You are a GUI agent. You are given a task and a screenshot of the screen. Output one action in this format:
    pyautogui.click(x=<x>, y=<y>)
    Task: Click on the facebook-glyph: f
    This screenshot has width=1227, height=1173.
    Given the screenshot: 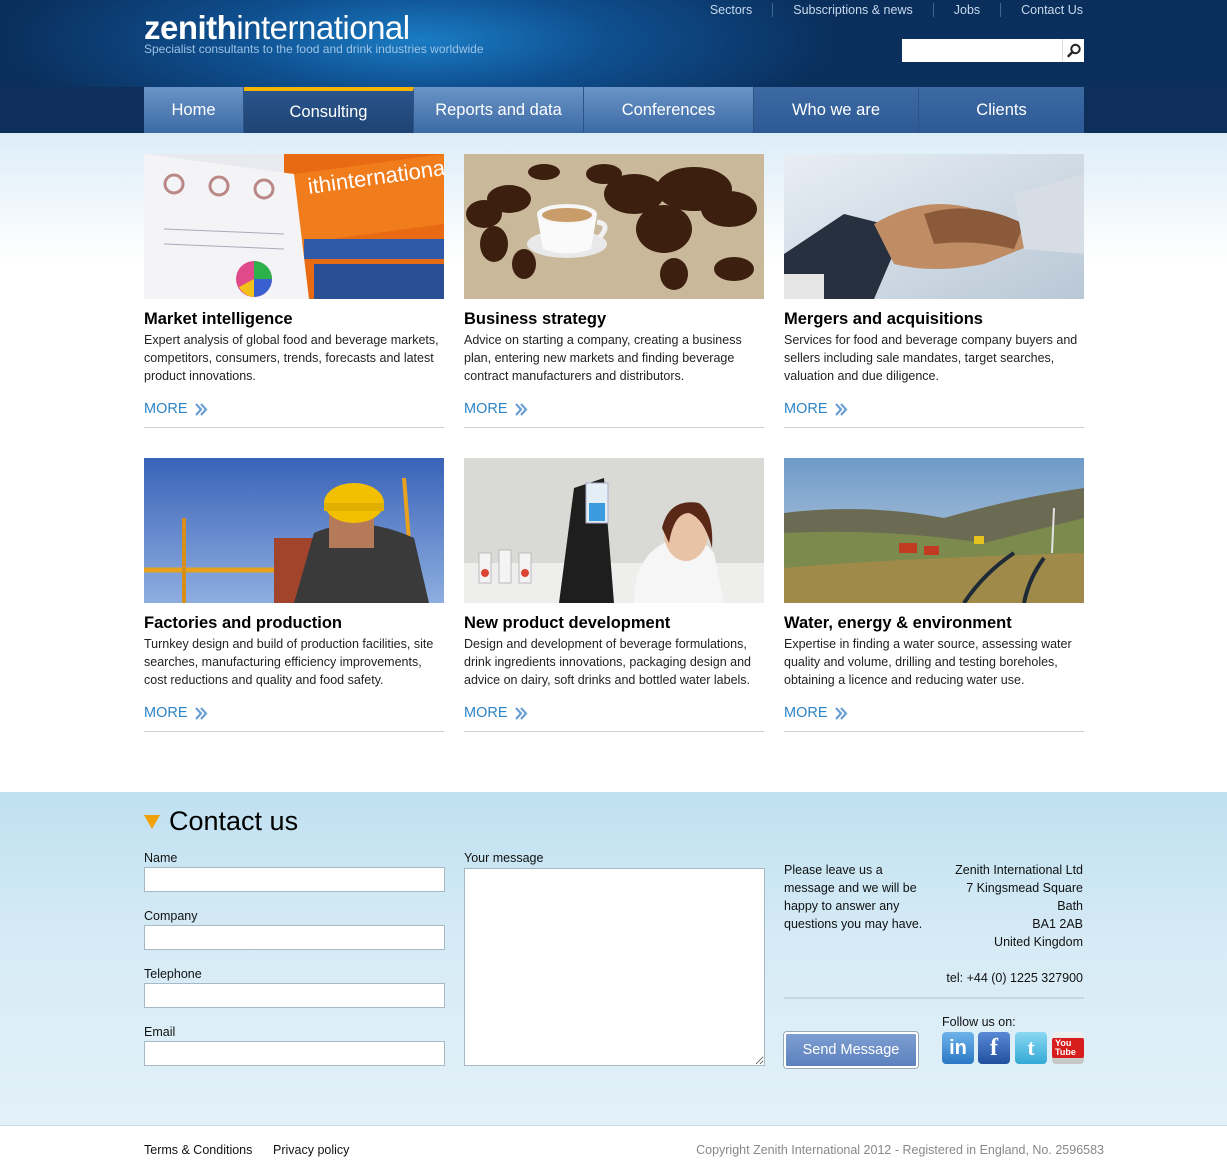 What is the action you would take?
    pyautogui.click(x=994, y=1047)
    